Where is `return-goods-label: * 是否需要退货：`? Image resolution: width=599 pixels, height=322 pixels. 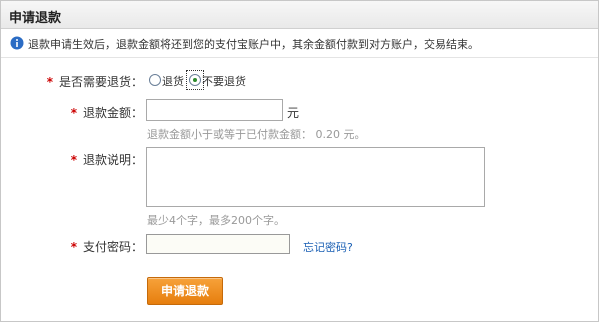
return-goods-label: * 是否需要退货： is located at coordinates (94, 82).